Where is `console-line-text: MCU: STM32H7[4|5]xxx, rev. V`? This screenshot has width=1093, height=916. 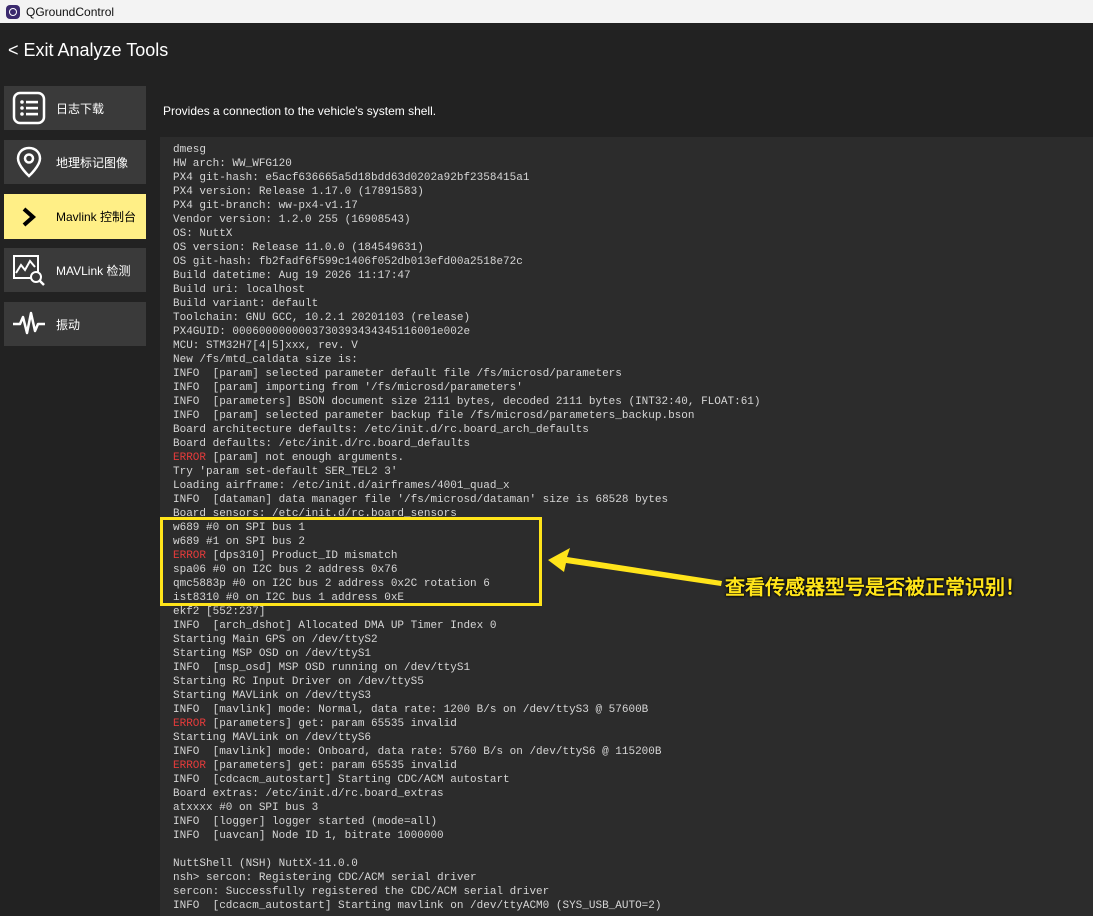 console-line-text: MCU: STM32H7[4|5]xxx, rev. V is located at coordinates (265, 346).